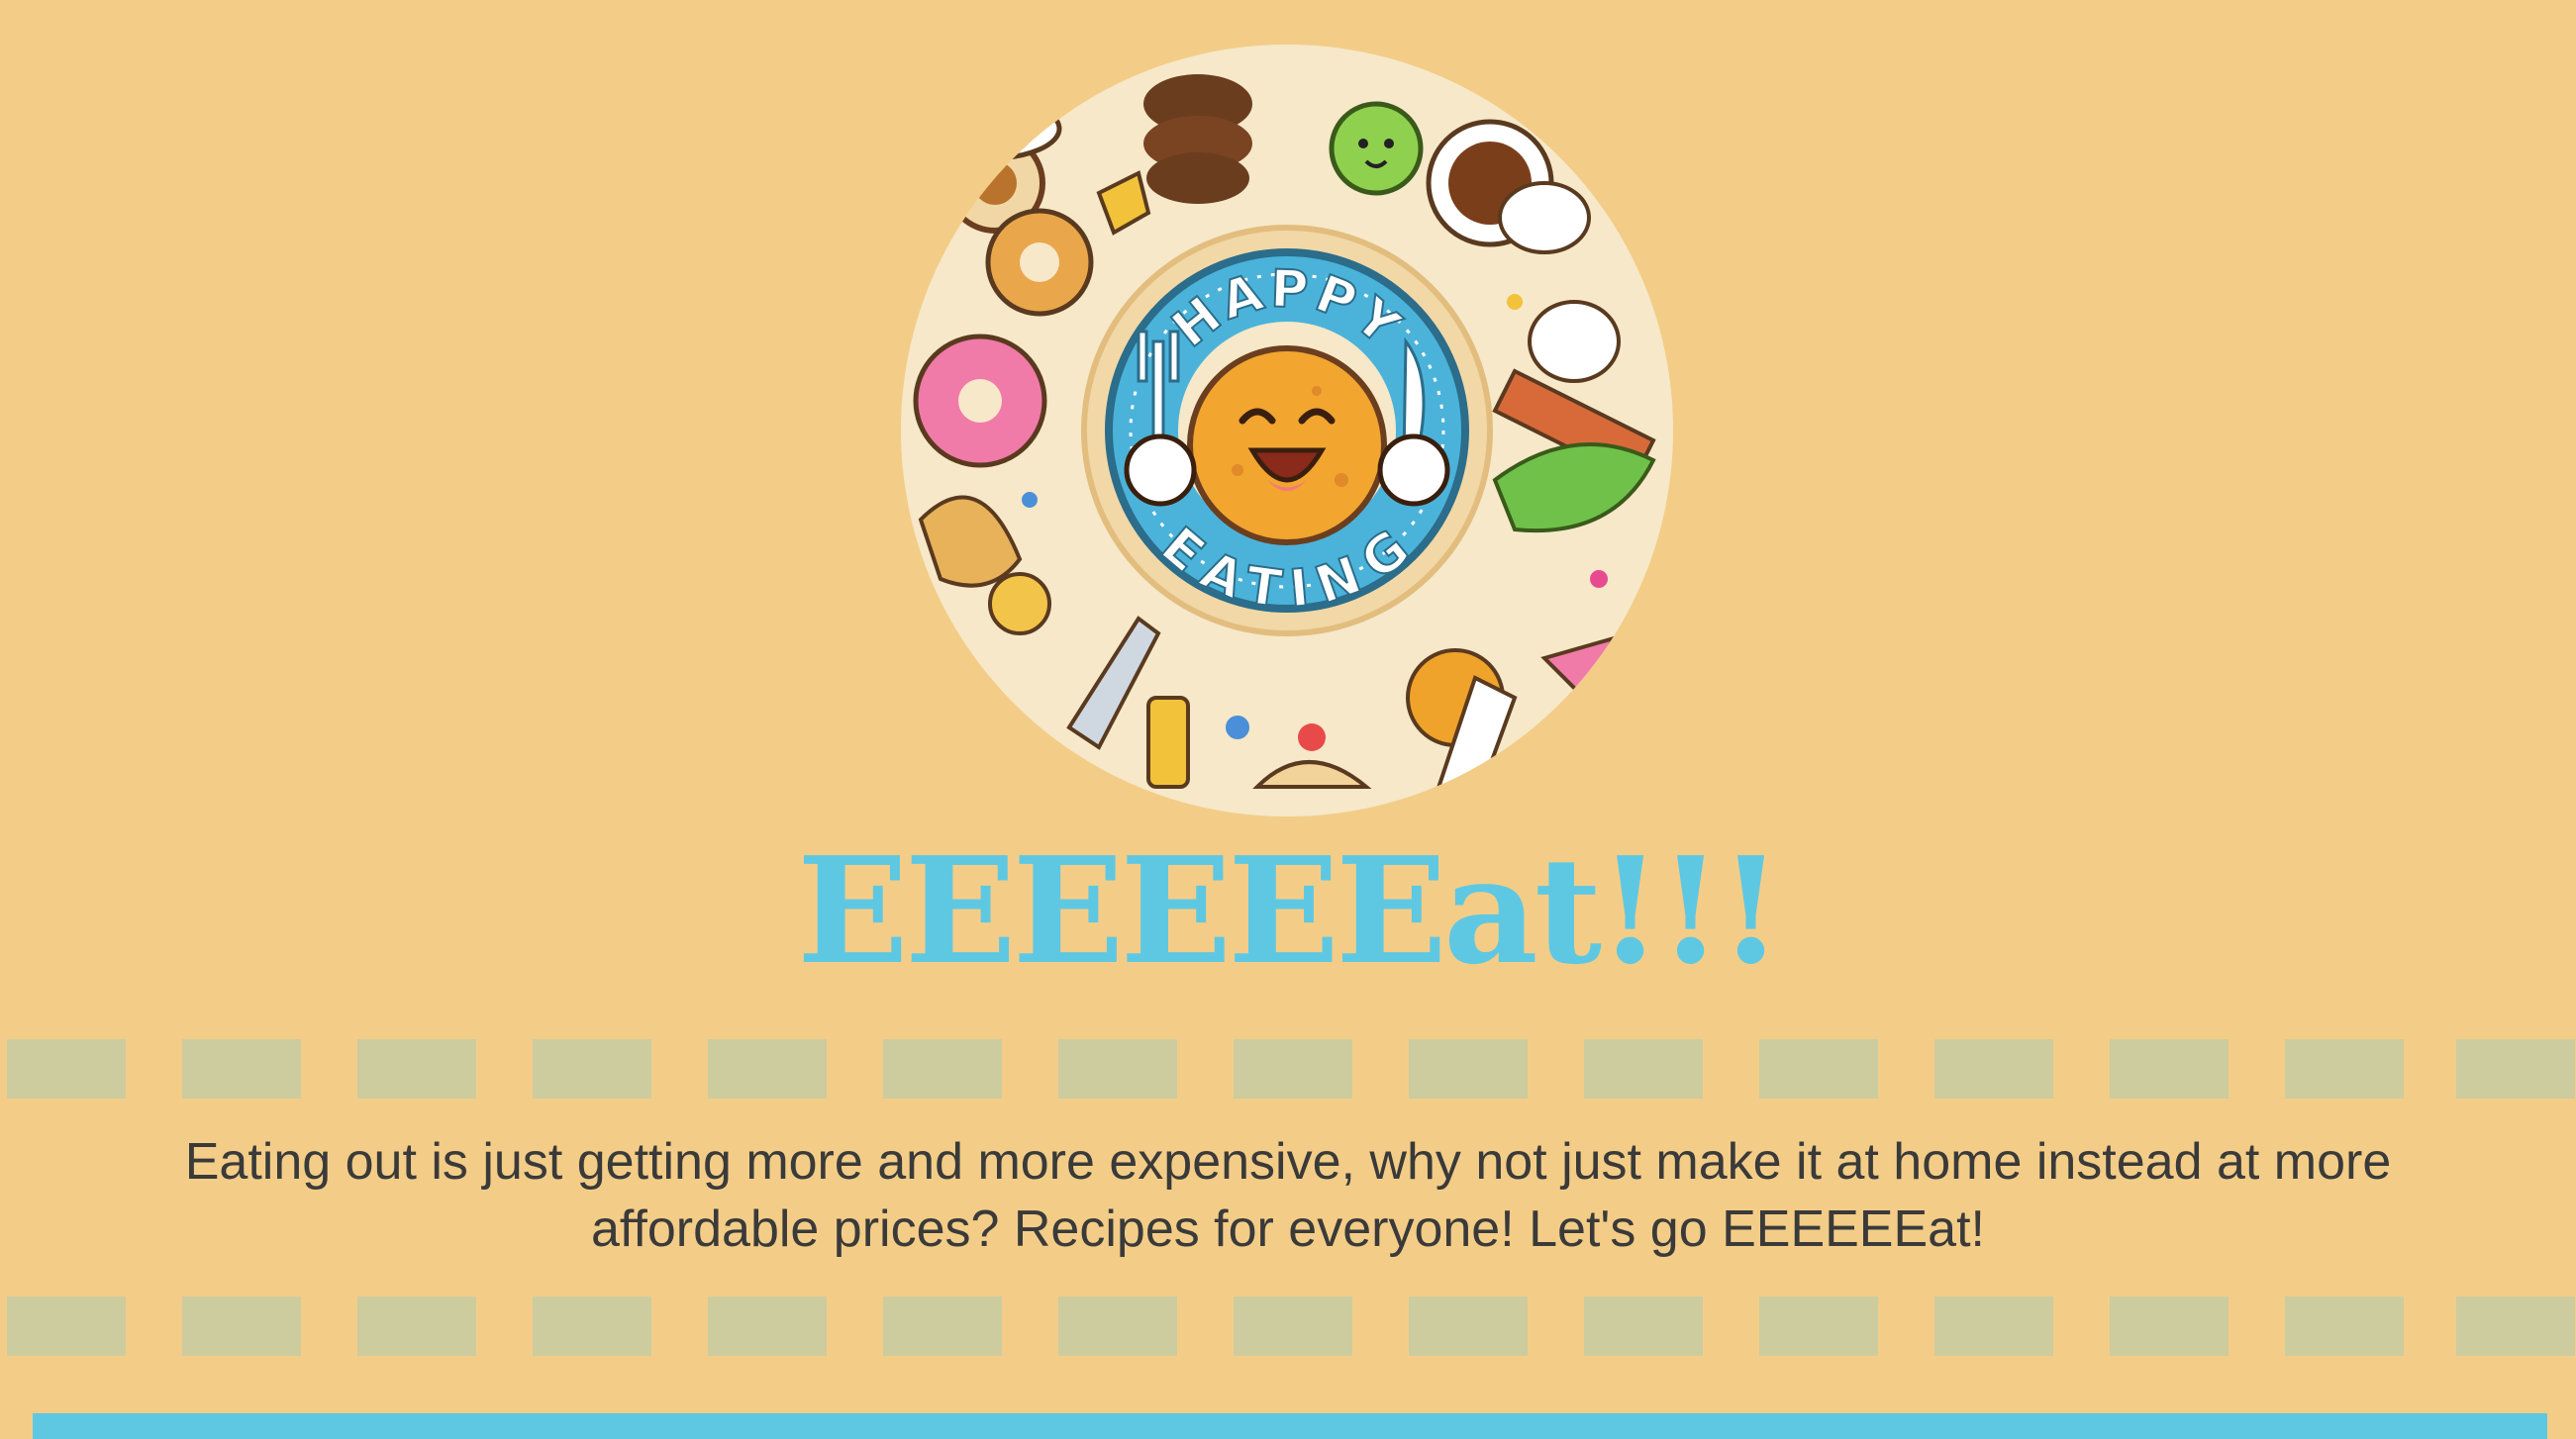 This screenshot has height=1439, width=2576. What do you see at coordinates (1290, 1426) in the screenshot?
I see `content-section-top-bar` at bounding box center [1290, 1426].